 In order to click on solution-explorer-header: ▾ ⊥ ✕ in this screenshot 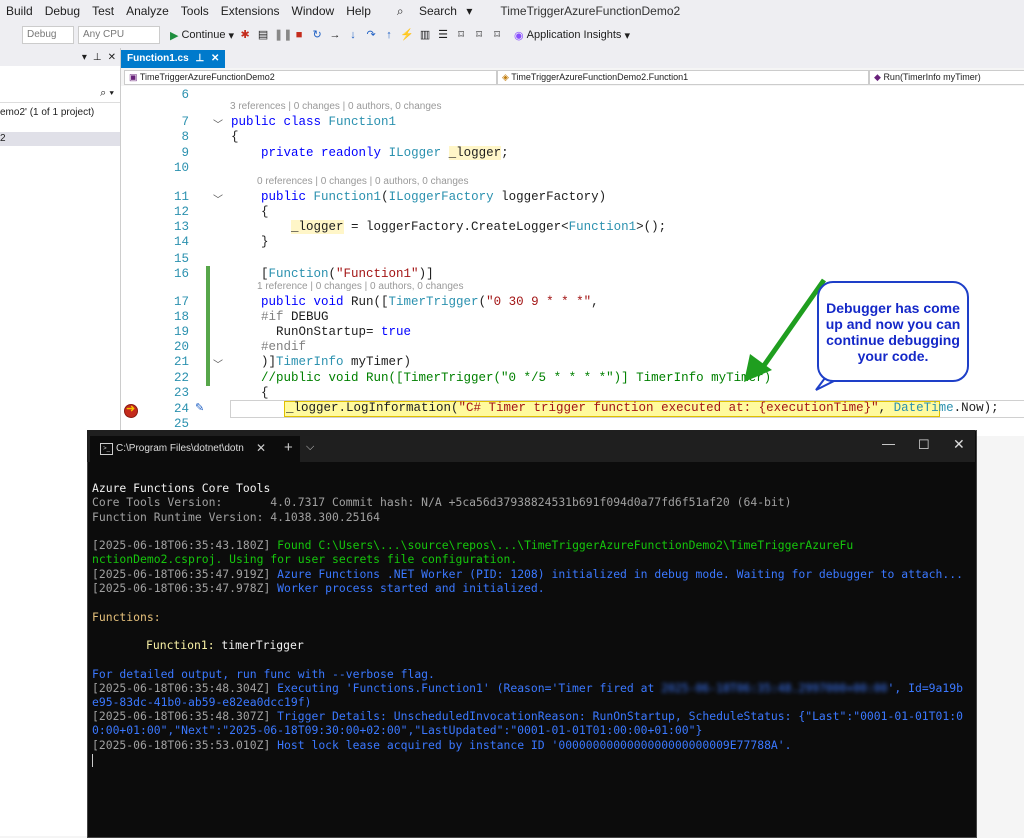, I will do `click(60, 57)`.